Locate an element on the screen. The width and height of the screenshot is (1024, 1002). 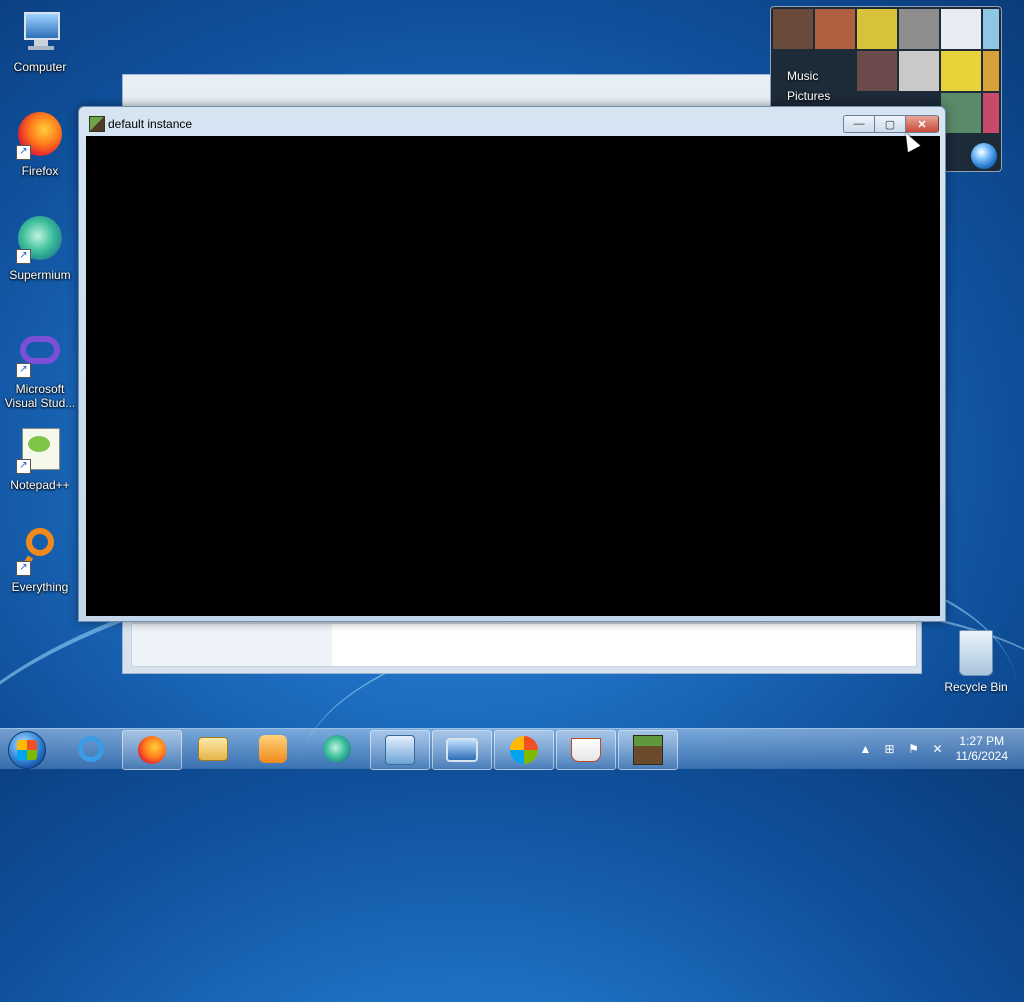
window-titlebar: default instance — ▢ ✕ is located at coordinates (512, 121).